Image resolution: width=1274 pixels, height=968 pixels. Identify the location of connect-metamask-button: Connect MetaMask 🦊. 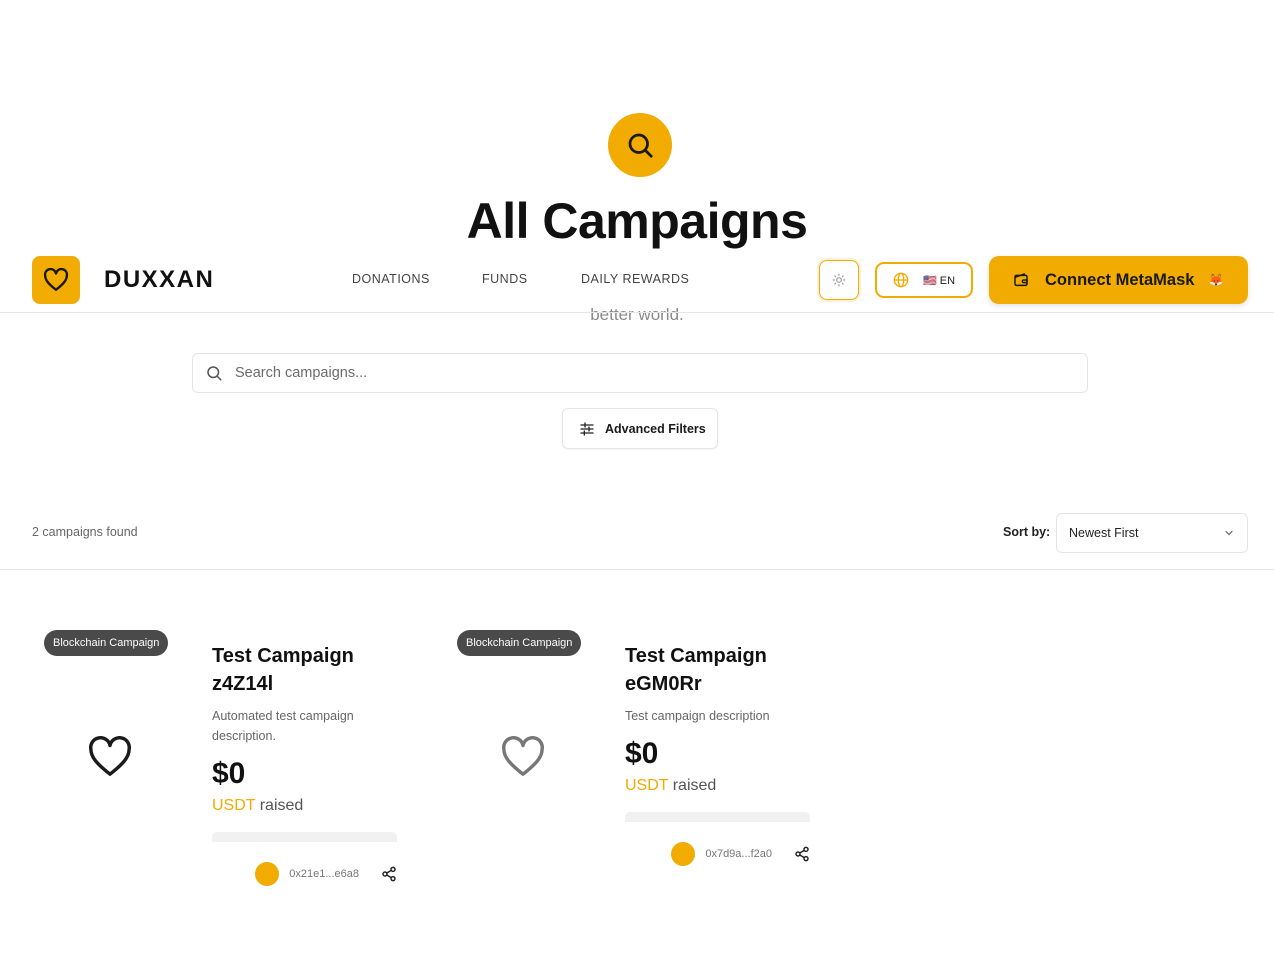
(1118, 280).